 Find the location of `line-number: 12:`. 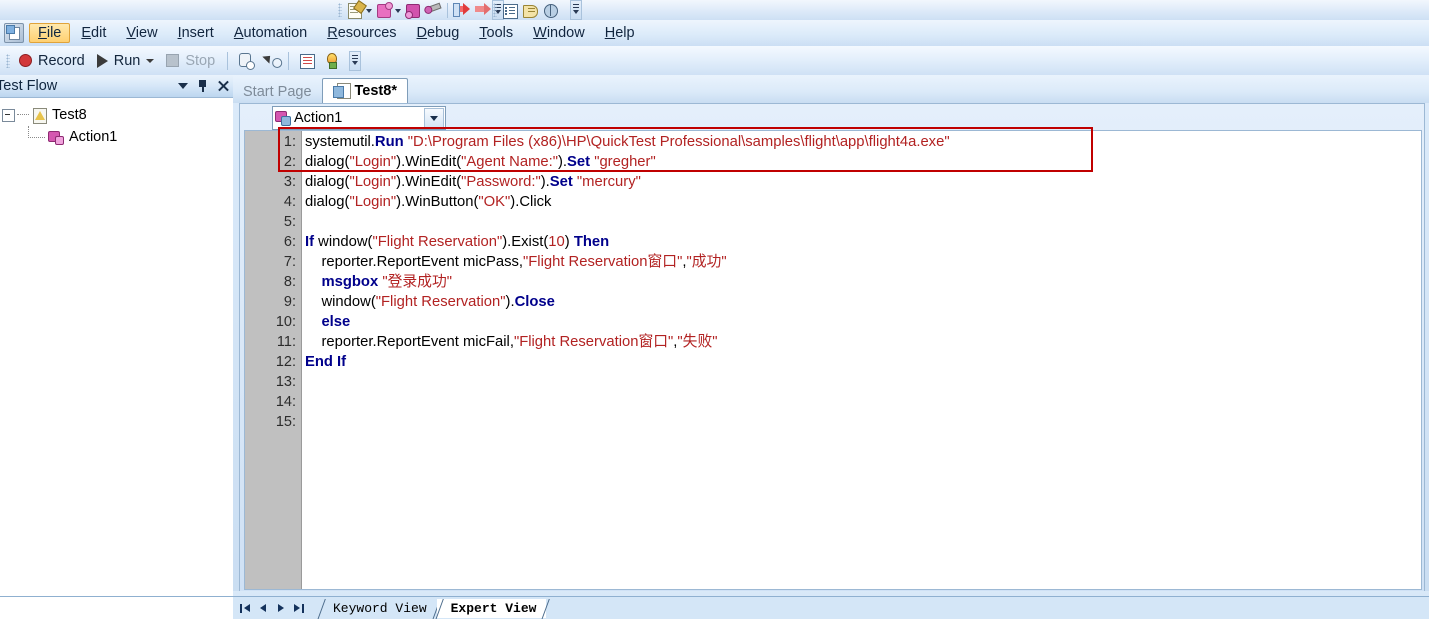

line-number: 12: is located at coordinates (285, 362).